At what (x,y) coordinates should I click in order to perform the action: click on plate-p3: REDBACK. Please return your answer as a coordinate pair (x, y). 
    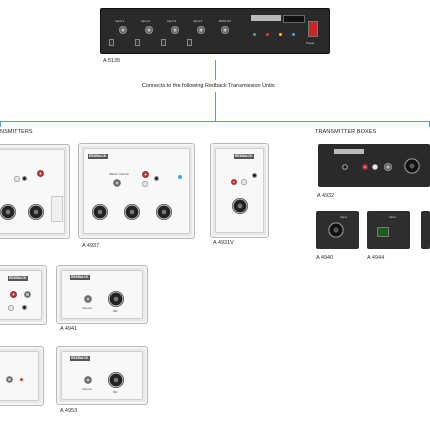
    Looking at the image, I should click on (239, 190).